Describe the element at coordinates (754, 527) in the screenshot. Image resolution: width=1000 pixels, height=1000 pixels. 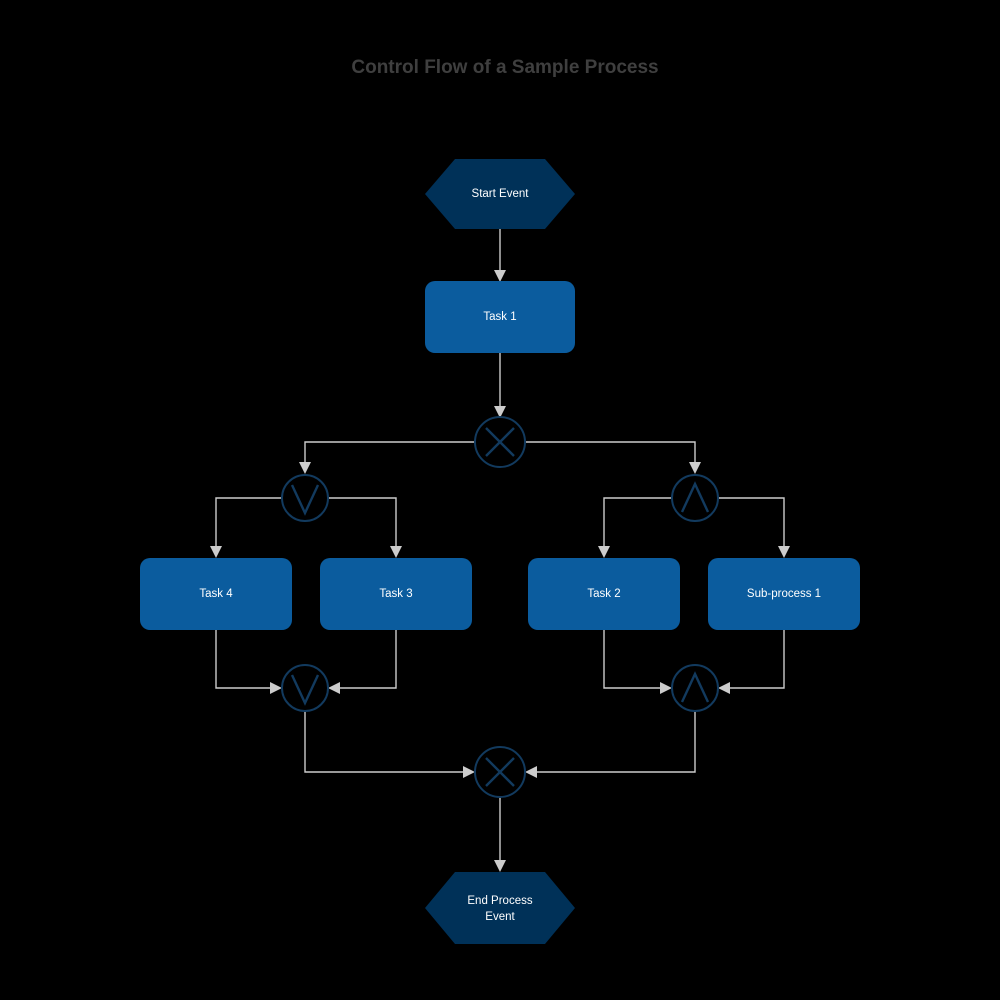
I see `edge-and1-to-sub1` at that location.